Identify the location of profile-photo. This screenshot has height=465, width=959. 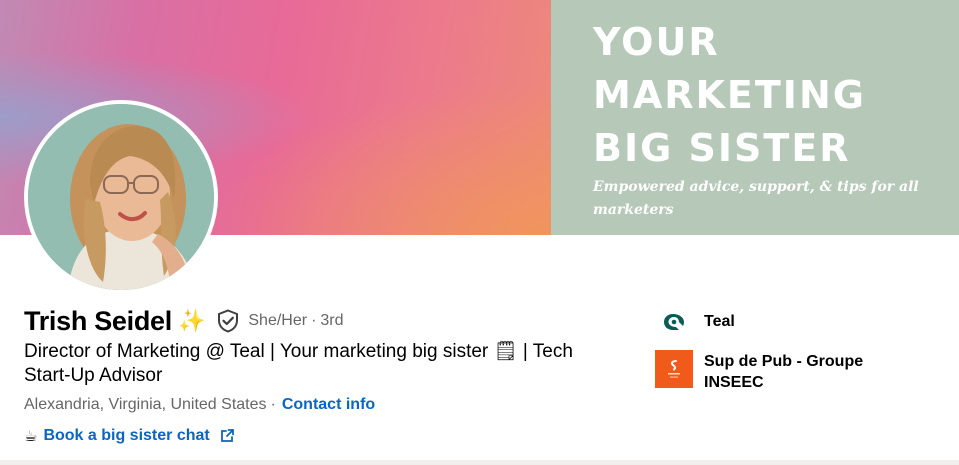
(121, 197).